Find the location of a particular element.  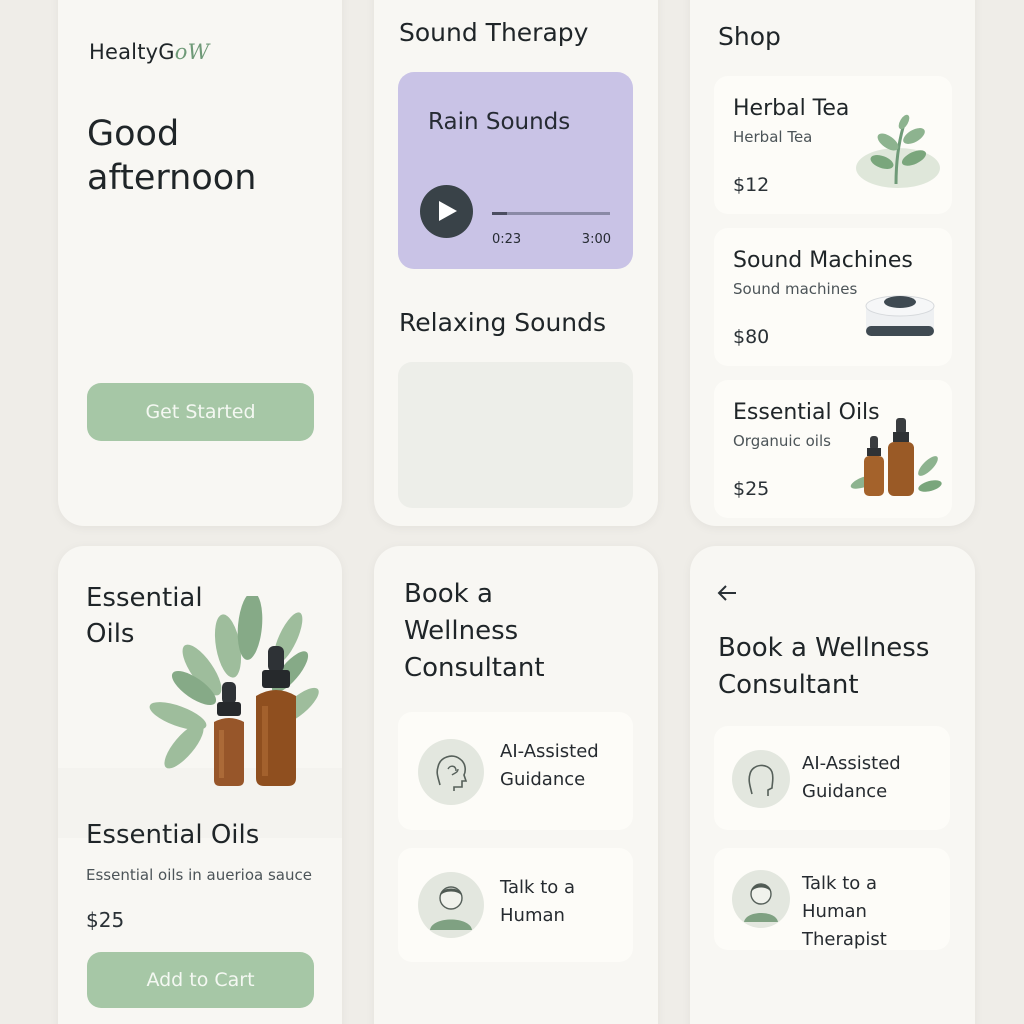

option-talk-human: Talk to a Human is located at coordinates (515, 905).